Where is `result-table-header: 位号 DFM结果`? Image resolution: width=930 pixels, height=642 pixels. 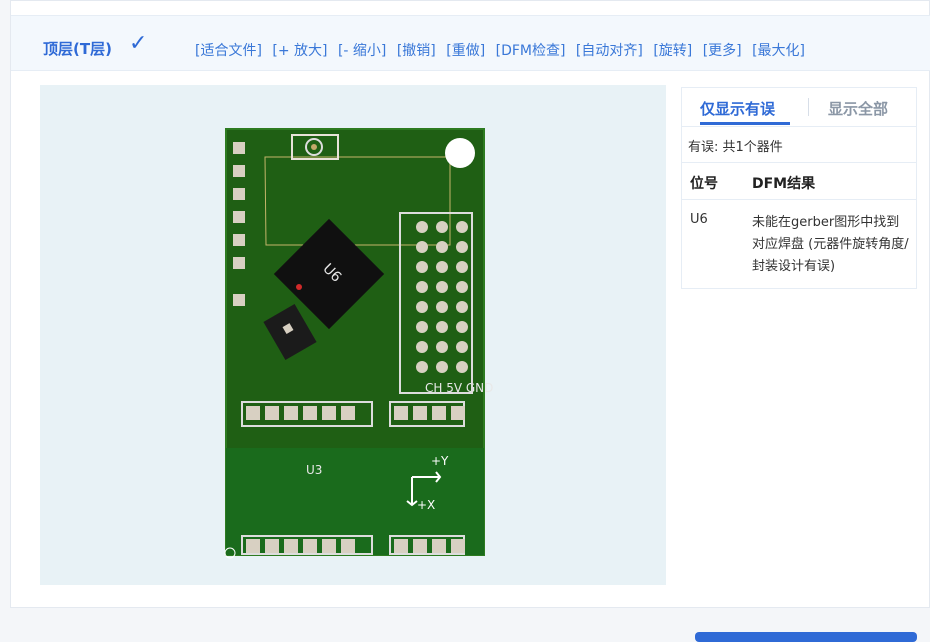 result-table-header: 位号 DFM结果 is located at coordinates (799, 181).